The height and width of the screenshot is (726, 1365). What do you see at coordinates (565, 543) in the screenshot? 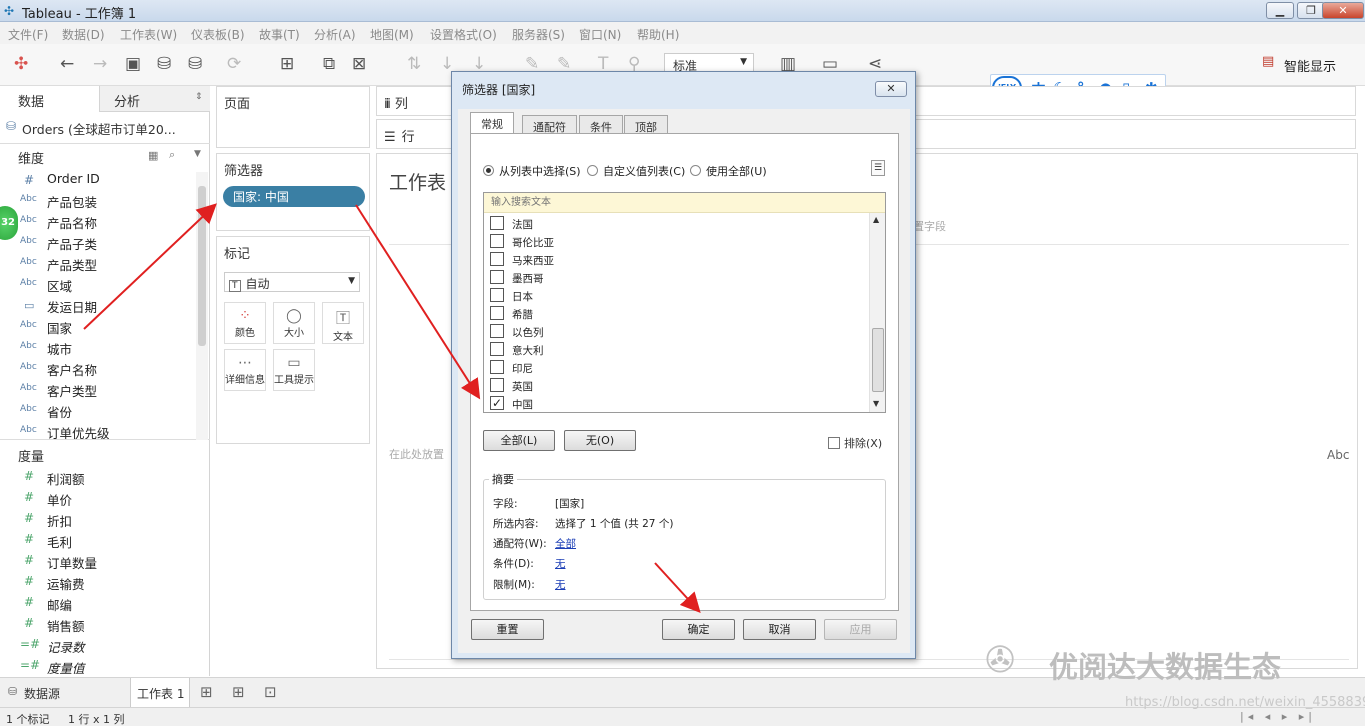
I see `summary-wildcard-link: 全部` at bounding box center [565, 543].